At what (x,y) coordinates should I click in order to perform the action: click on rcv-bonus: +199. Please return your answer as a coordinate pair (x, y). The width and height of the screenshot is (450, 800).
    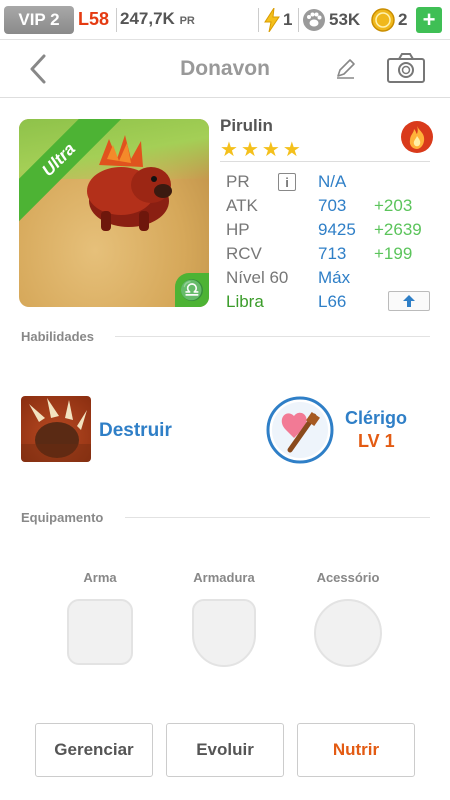
    Looking at the image, I should click on (393, 253).